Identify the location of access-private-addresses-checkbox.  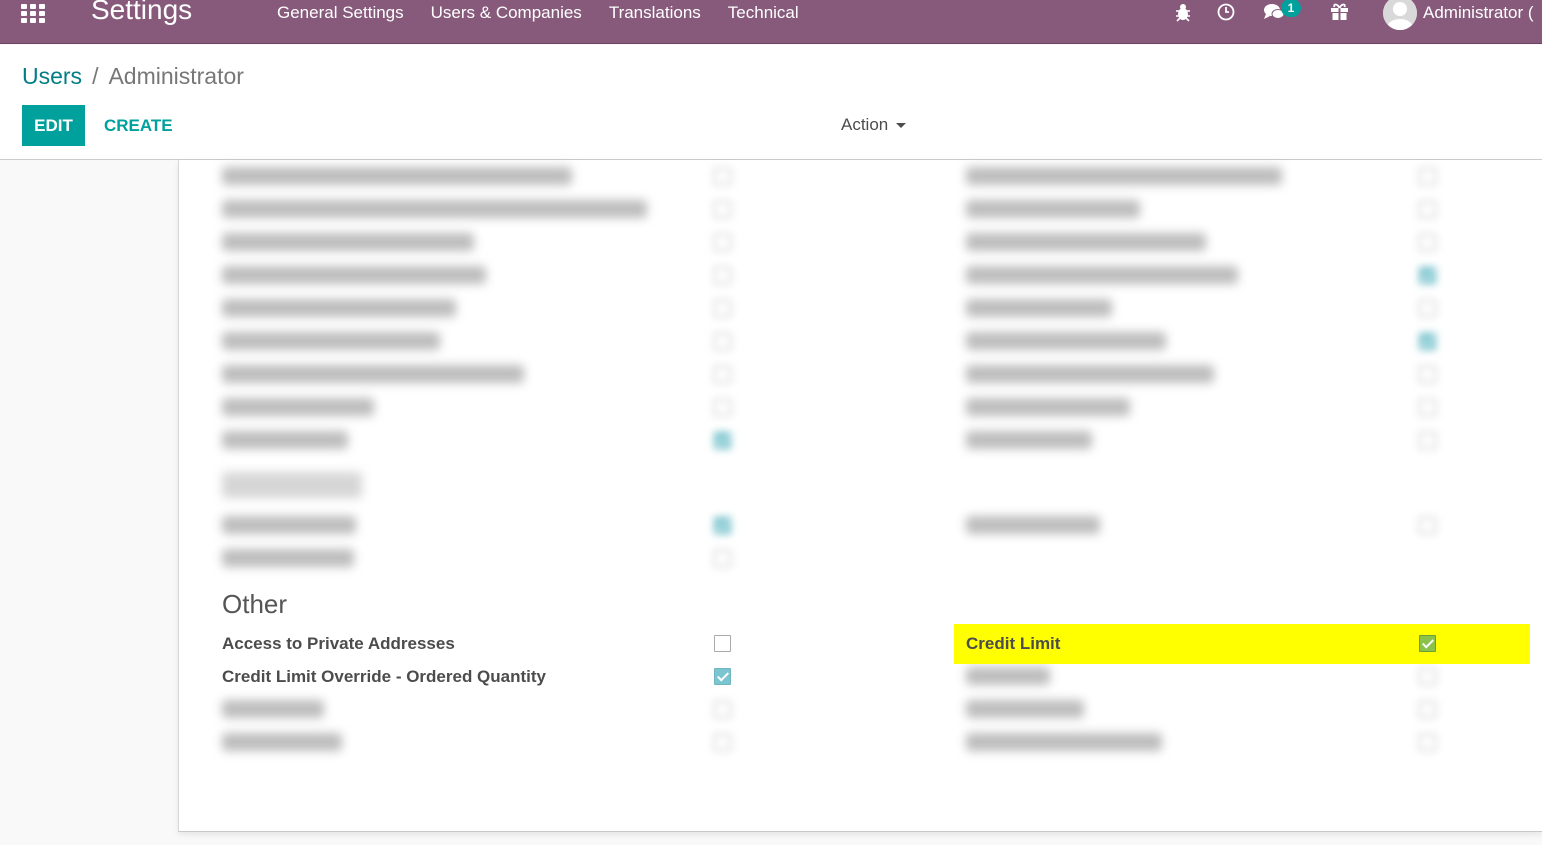
(722, 643).